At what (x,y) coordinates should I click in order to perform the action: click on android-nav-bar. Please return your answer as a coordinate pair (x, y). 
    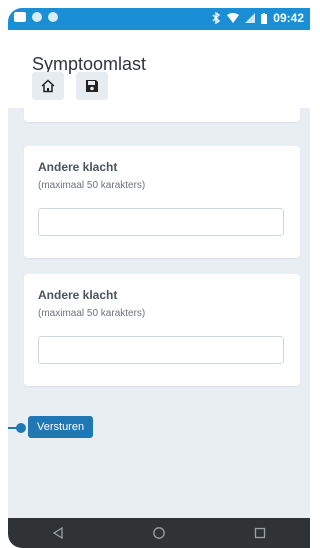
    Looking at the image, I should click on (159, 533).